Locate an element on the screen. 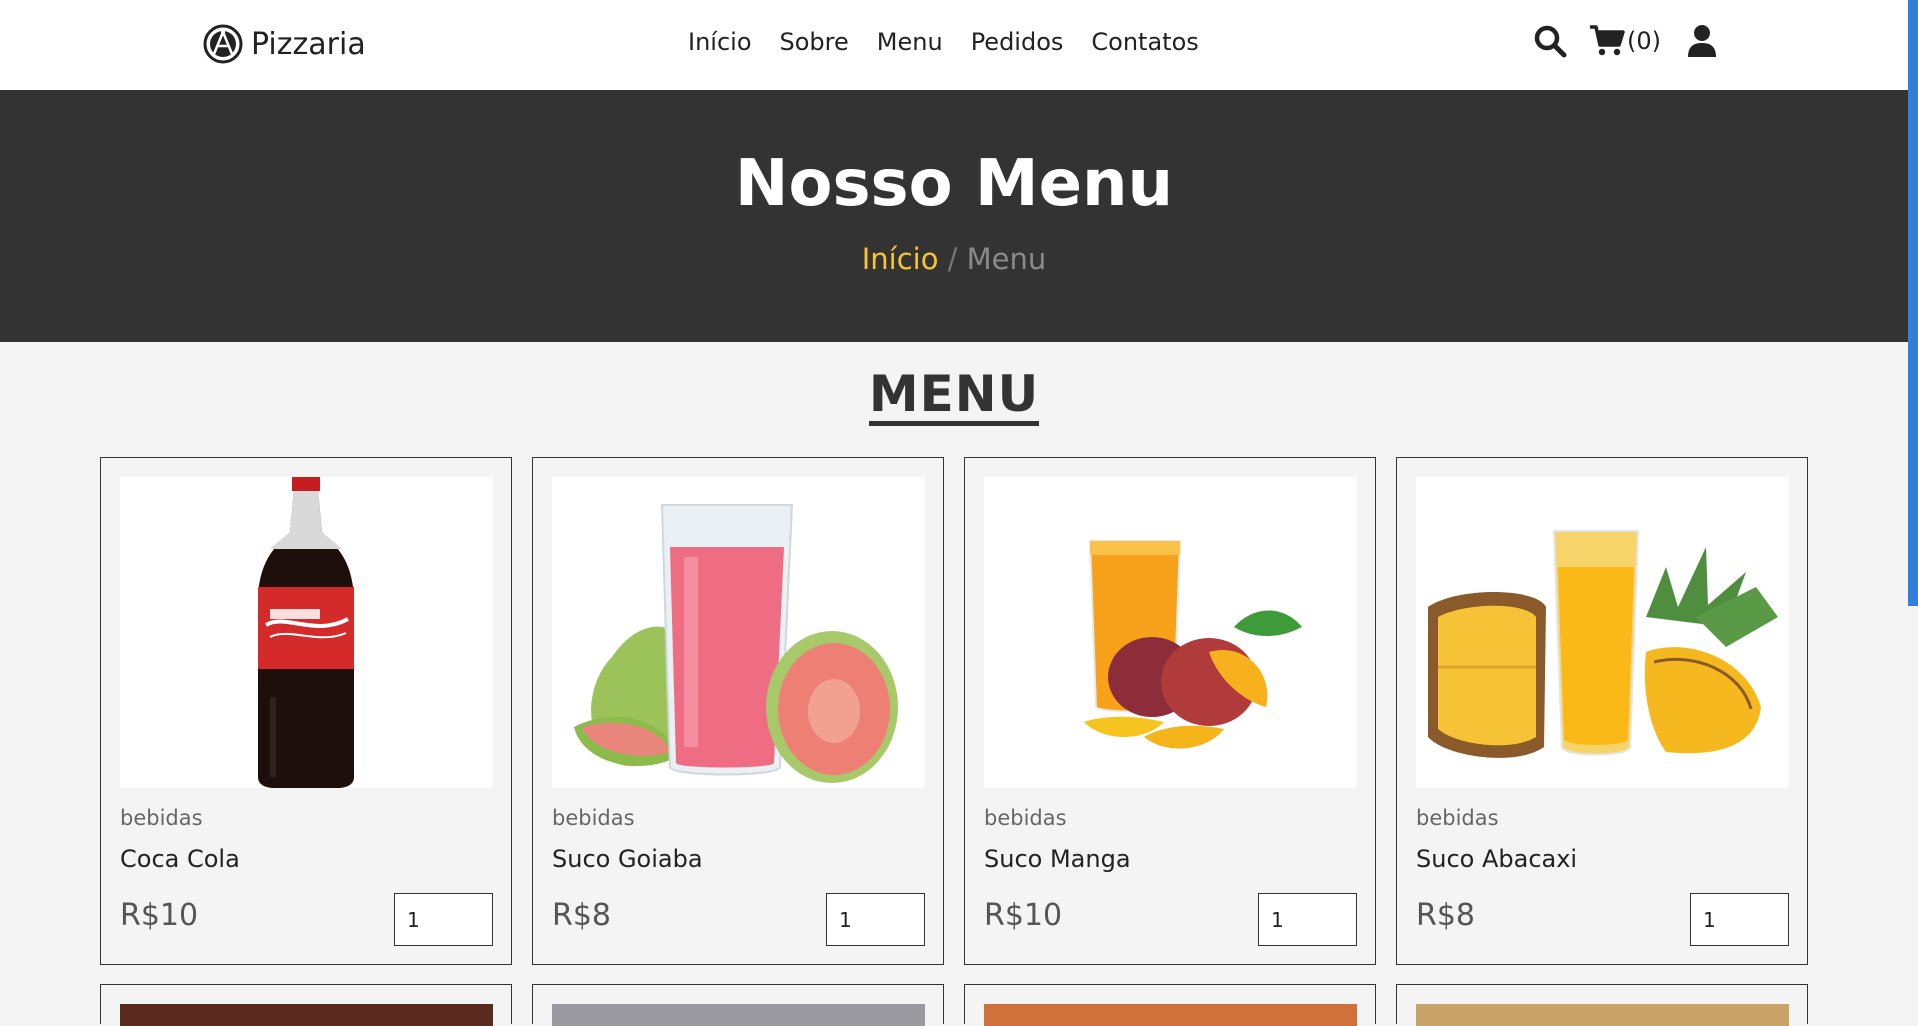 The width and height of the screenshot is (1918, 1026). page-scrollbar is located at coordinates (1913, 506).